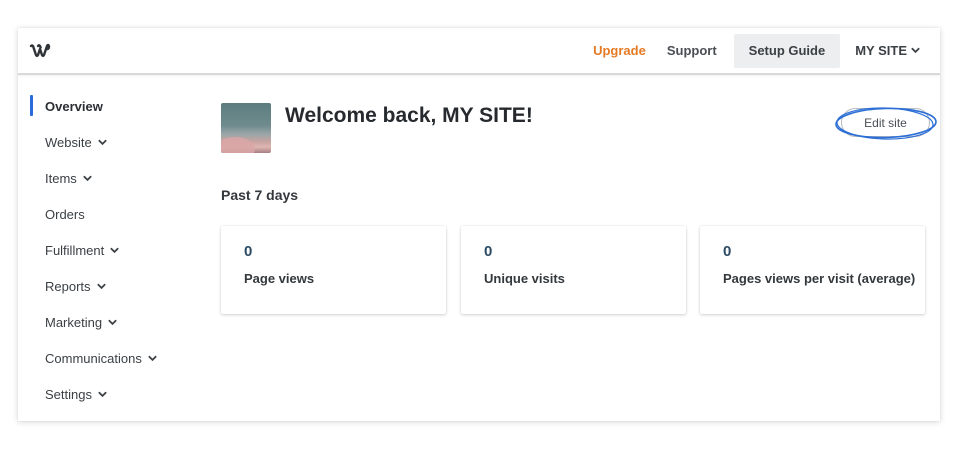 The height and width of the screenshot is (452, 960). Describe the element at coordinates (524, 278) in the screenshot. I see `stat-label: Unique visits` at that location.